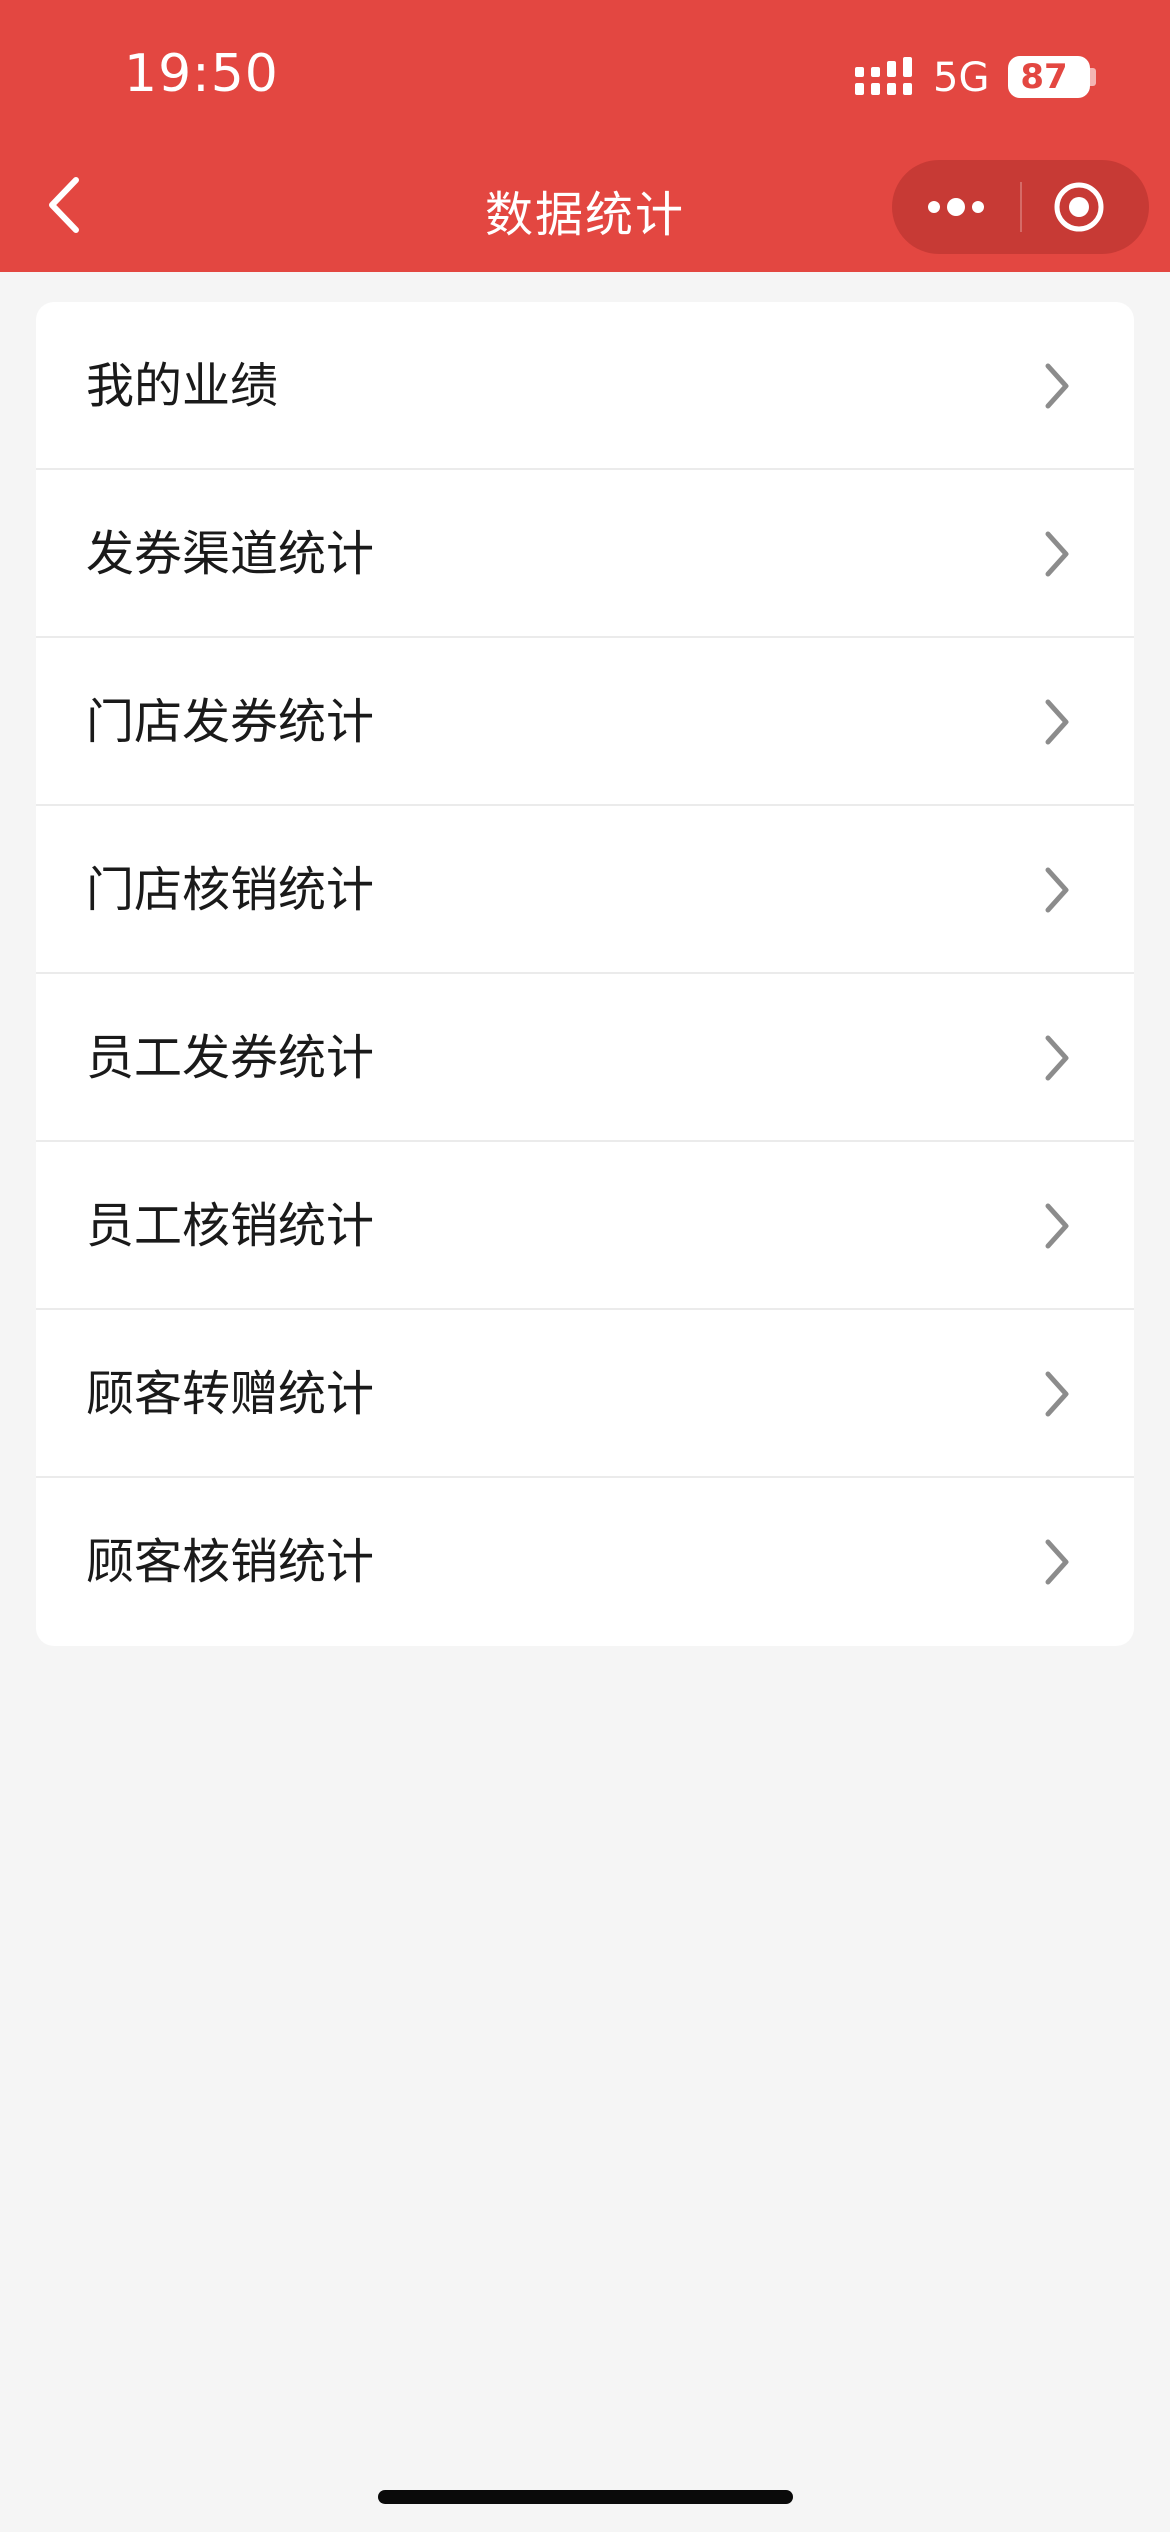 This screenshot has height=2532, width=1170. I want to click on menu-item-label: 发券渠道统计, so click(230, 554).